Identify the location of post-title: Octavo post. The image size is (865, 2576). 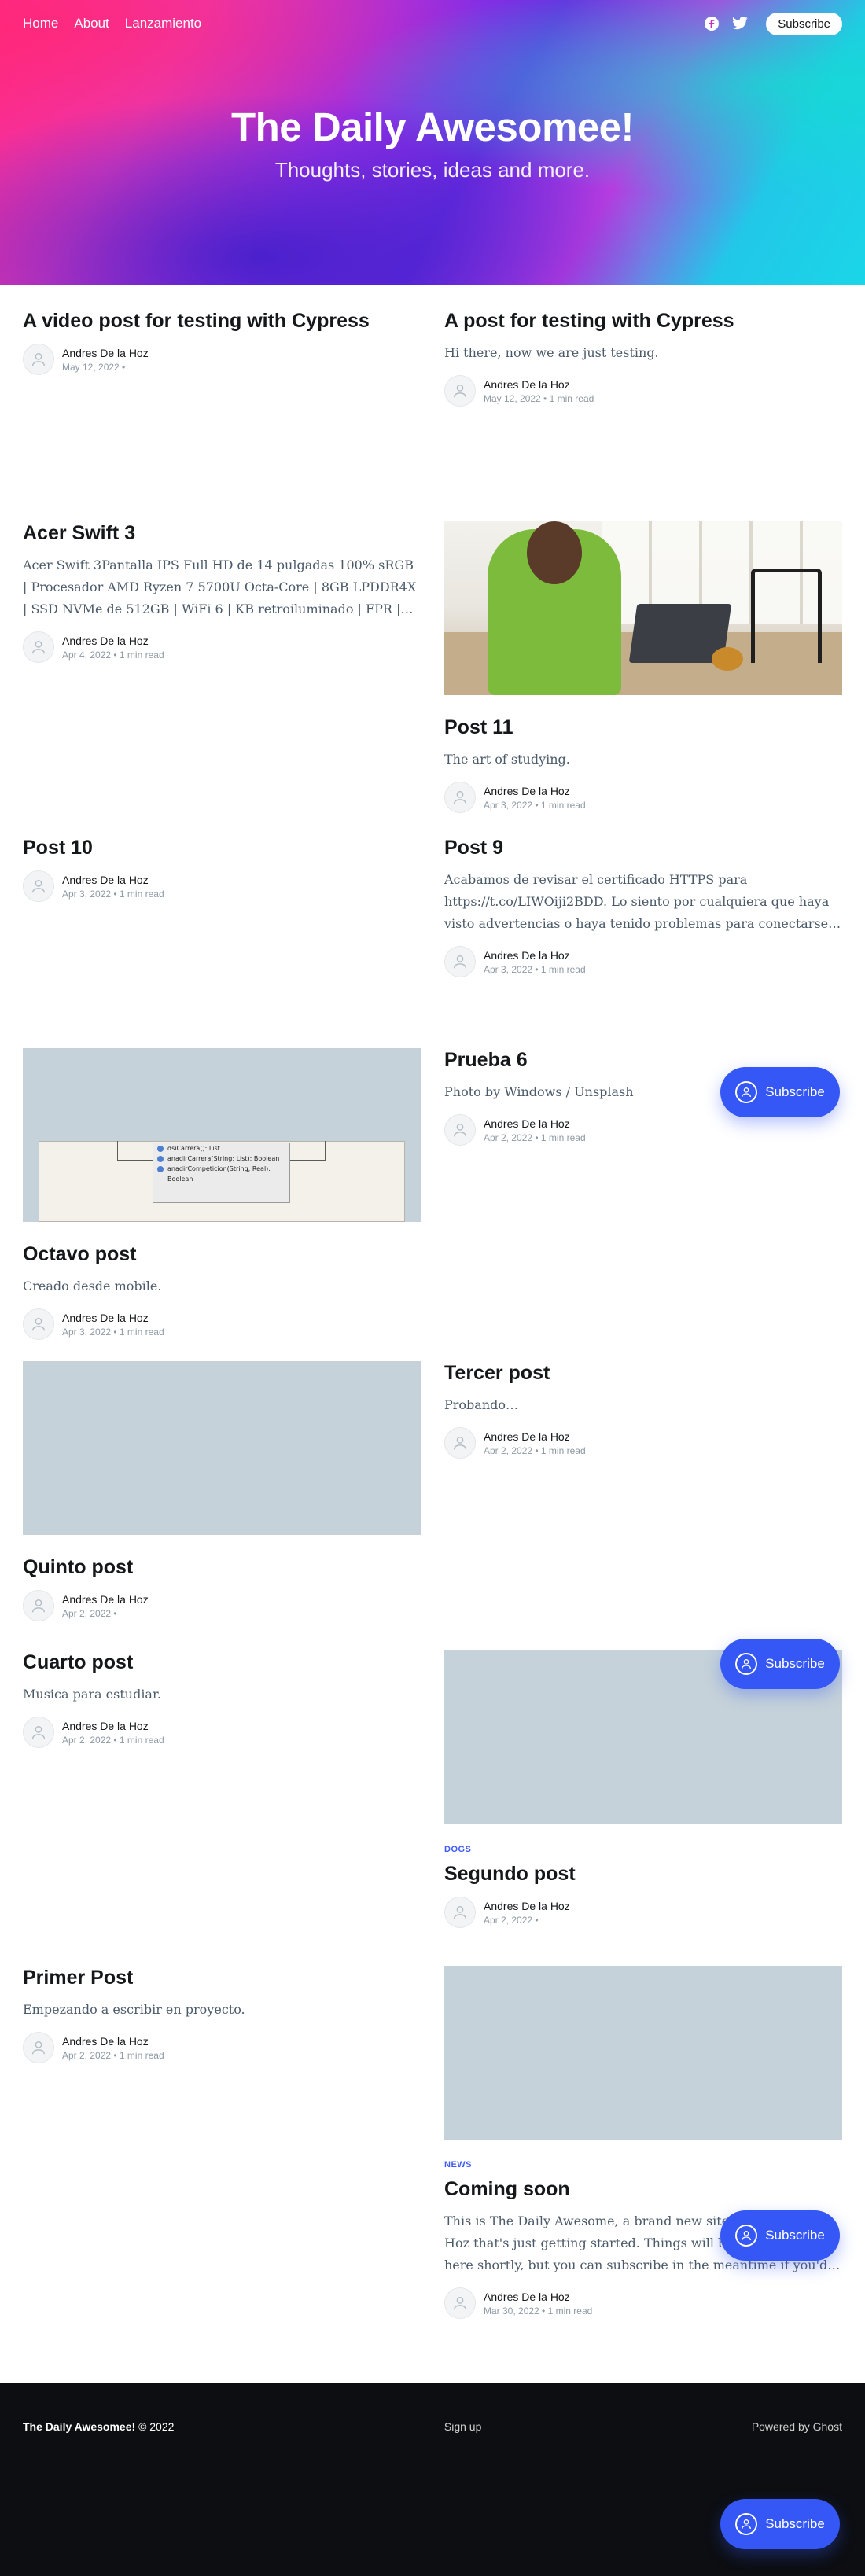
(222, 1254).